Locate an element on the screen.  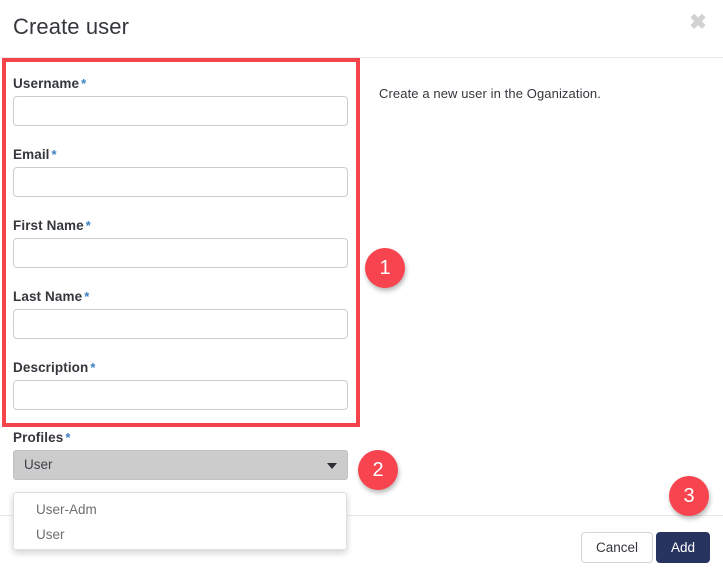
profiles-select: User is located at coordinates (180, 465).